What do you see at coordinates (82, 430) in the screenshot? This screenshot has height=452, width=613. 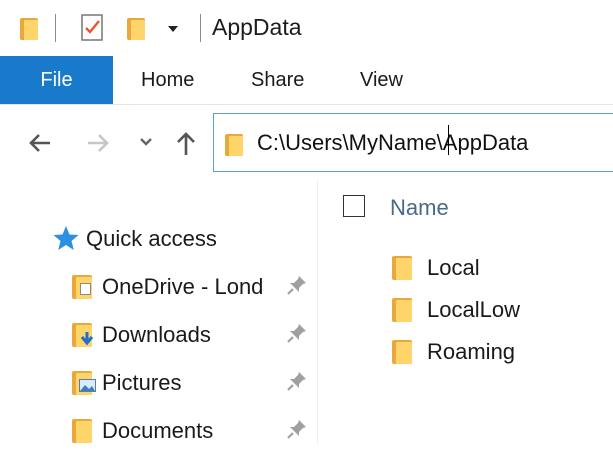 I see `documents-folder-icon` at bounding box center [82, 430].